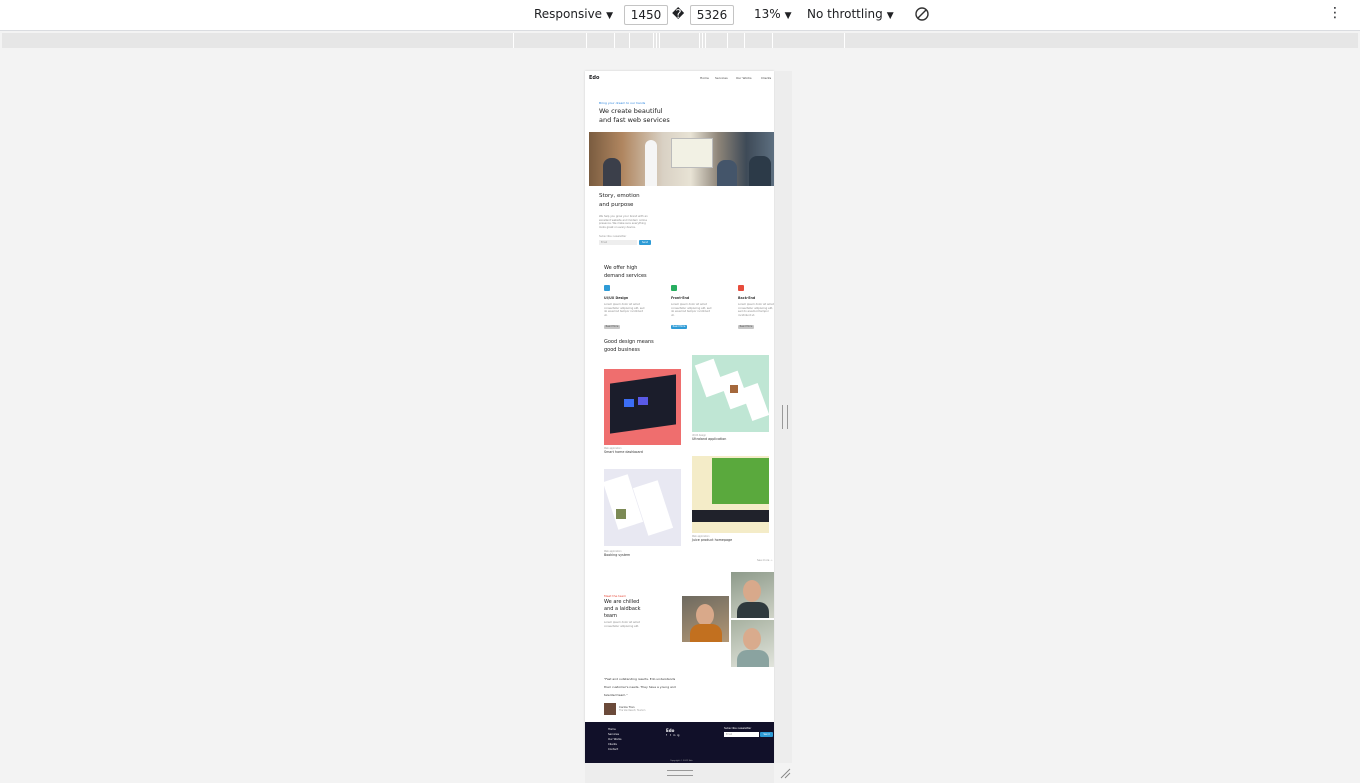  I want to click on viewport-resize-handle-right, so click(783, 417).